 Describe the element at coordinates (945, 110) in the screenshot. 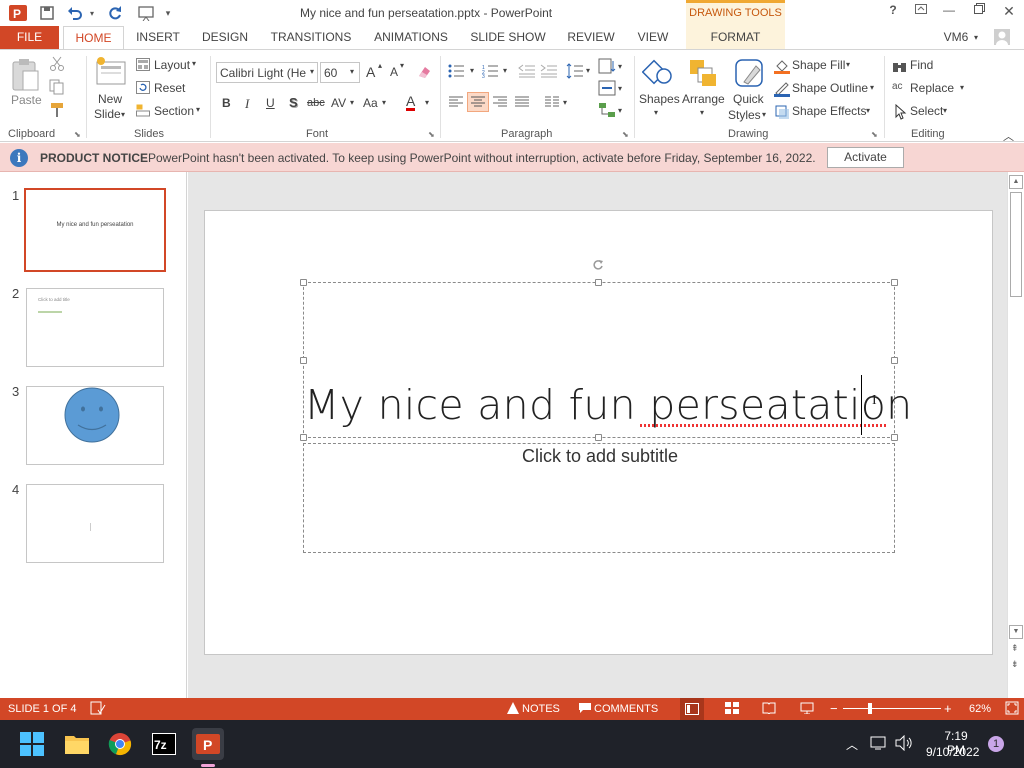

I see `select-dropdown-icon: ▾` at that location.